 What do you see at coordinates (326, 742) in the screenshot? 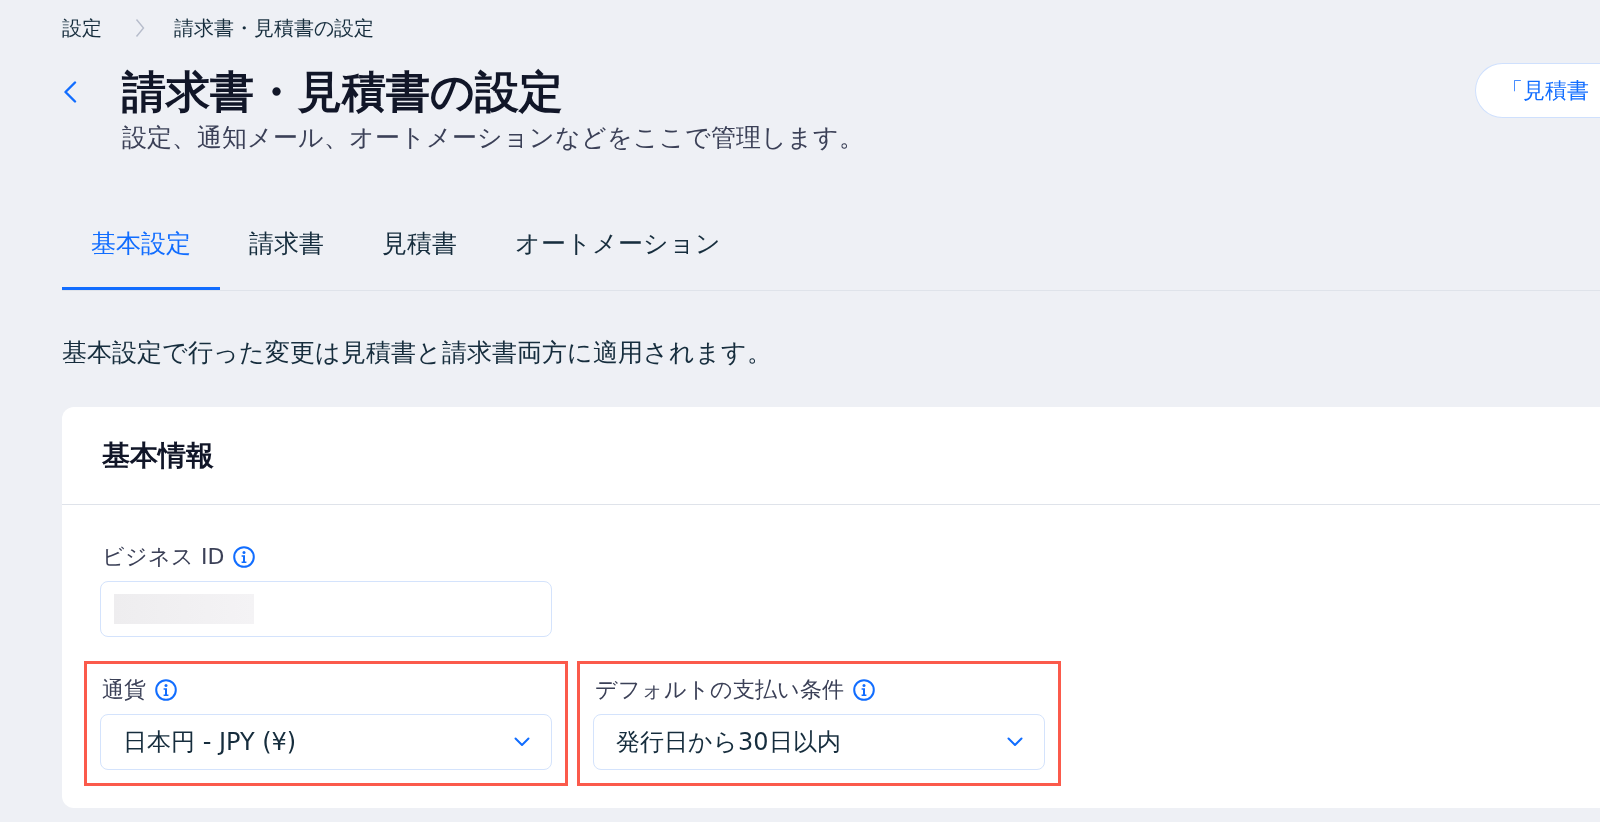
I see `dropdown-field: 日本円 - JPY (¥)` at bounding box center [326, 742].